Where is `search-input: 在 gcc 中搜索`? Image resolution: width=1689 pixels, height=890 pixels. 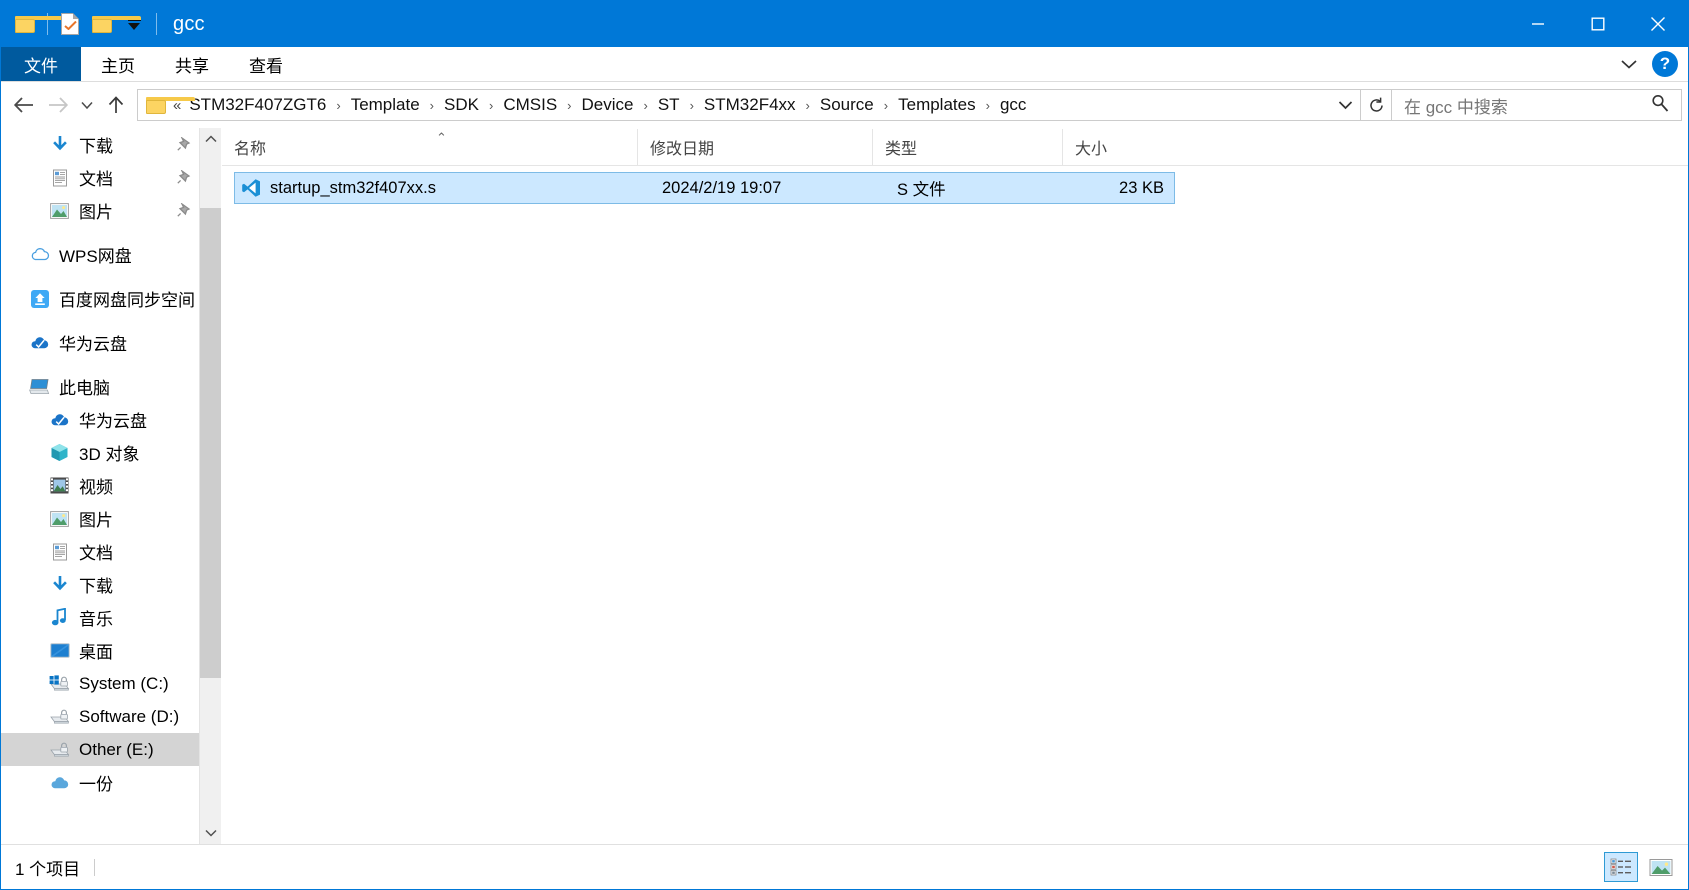
search-input: 在 gcc 中搜索 is located at coordinates (1521, 105).